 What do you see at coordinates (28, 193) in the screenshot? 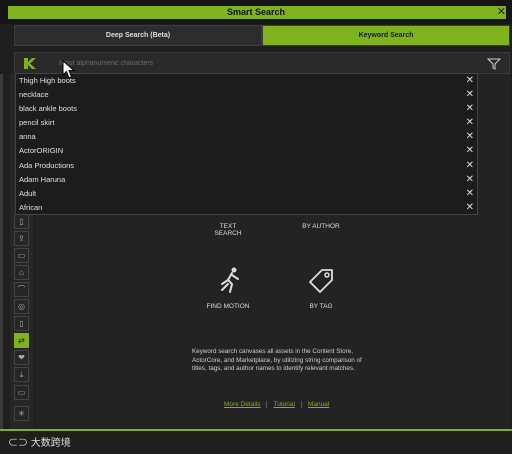
I see `history-item-label: Adult` at bounding box center [28, 193].